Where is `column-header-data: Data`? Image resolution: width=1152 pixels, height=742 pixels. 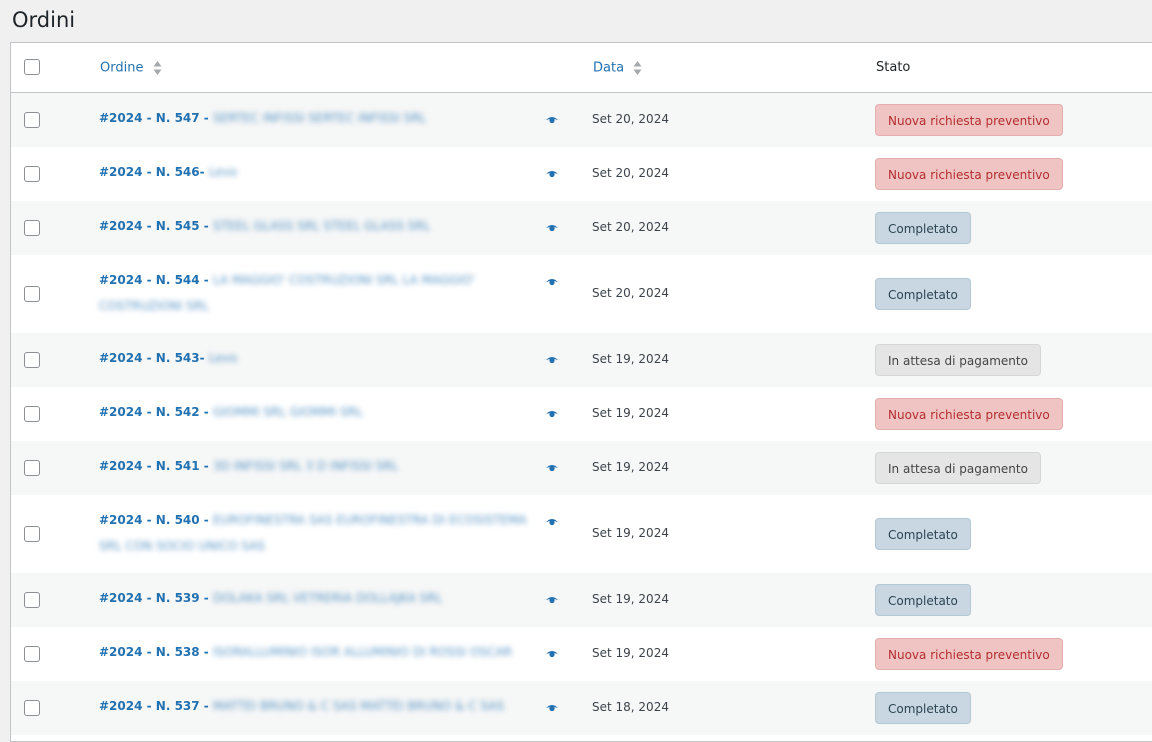
column-header-data: Data is located at coordinates (617, 68).